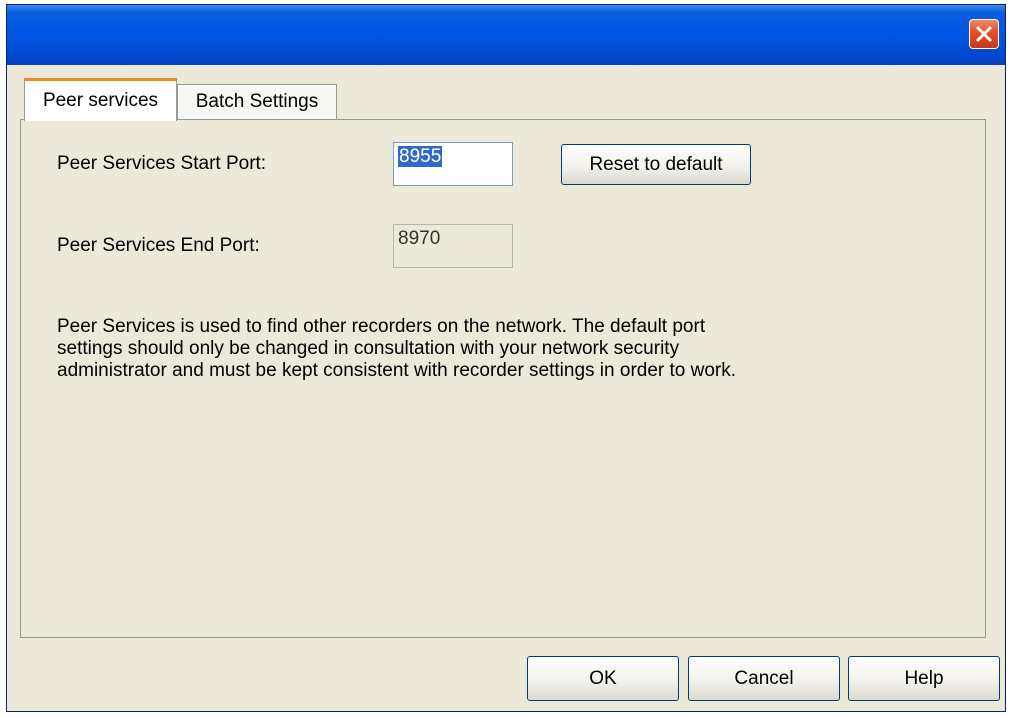 This screenshot has height=717, width=1012. I want to click on title-bar, so click(506, 35).